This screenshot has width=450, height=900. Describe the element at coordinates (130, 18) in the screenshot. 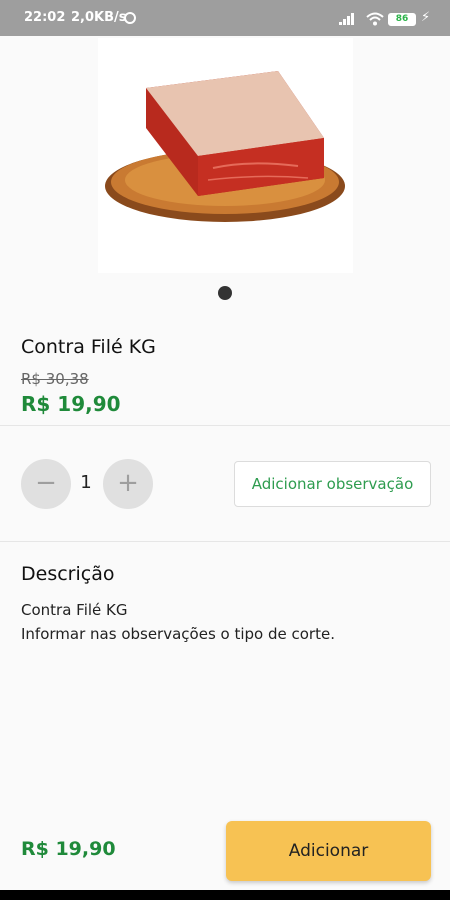

I see `alarm-icon` at that location.